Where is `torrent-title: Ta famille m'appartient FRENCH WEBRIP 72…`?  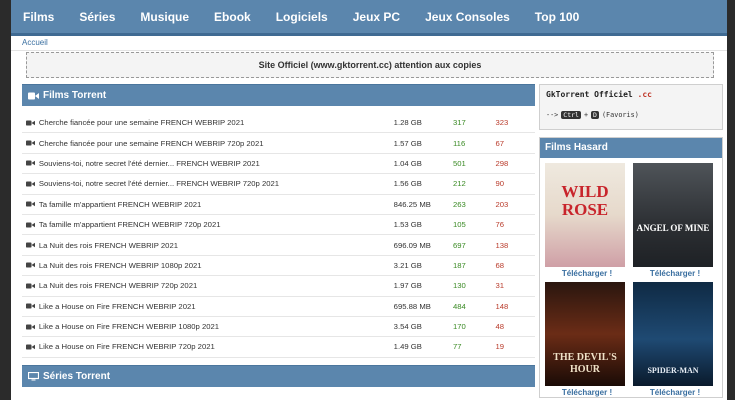
torrent-title: Ta famille m'appartient FRENCH WEBRIP 72… is located at coordinates (216, 224).